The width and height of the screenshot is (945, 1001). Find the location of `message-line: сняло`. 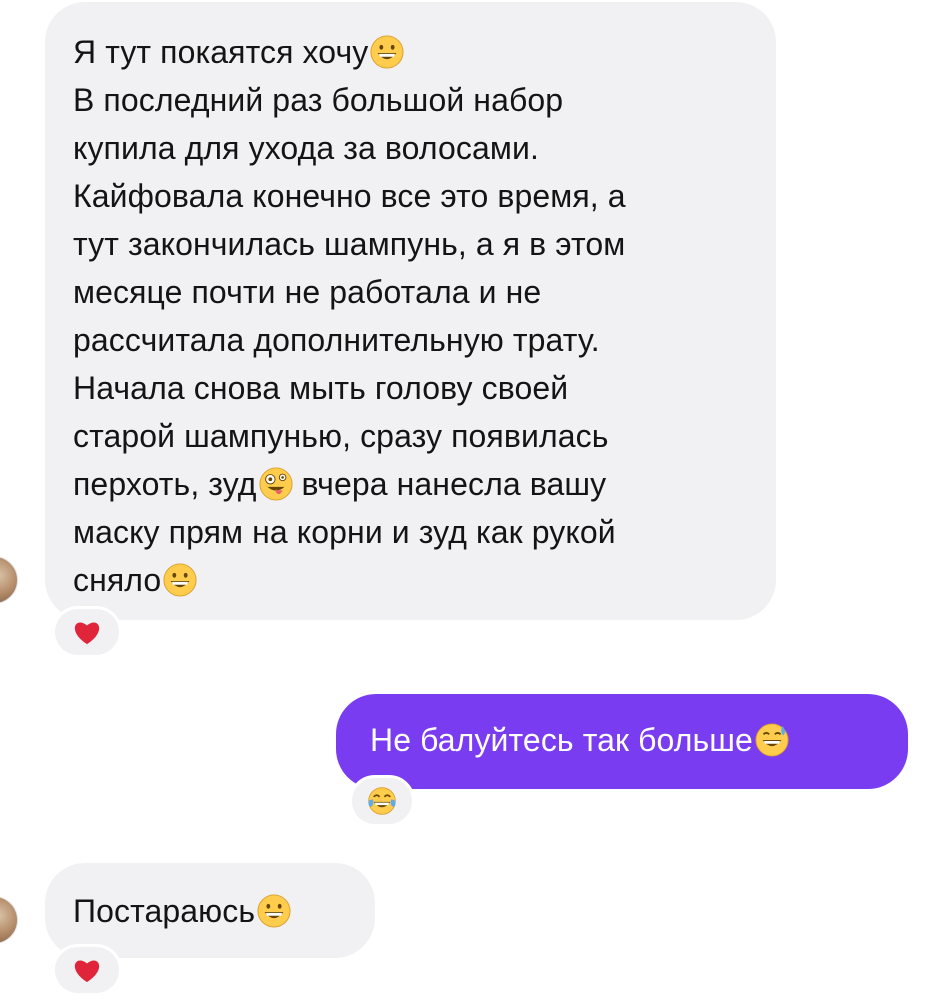

message-line: сняло is located at coordinates (410, 580).